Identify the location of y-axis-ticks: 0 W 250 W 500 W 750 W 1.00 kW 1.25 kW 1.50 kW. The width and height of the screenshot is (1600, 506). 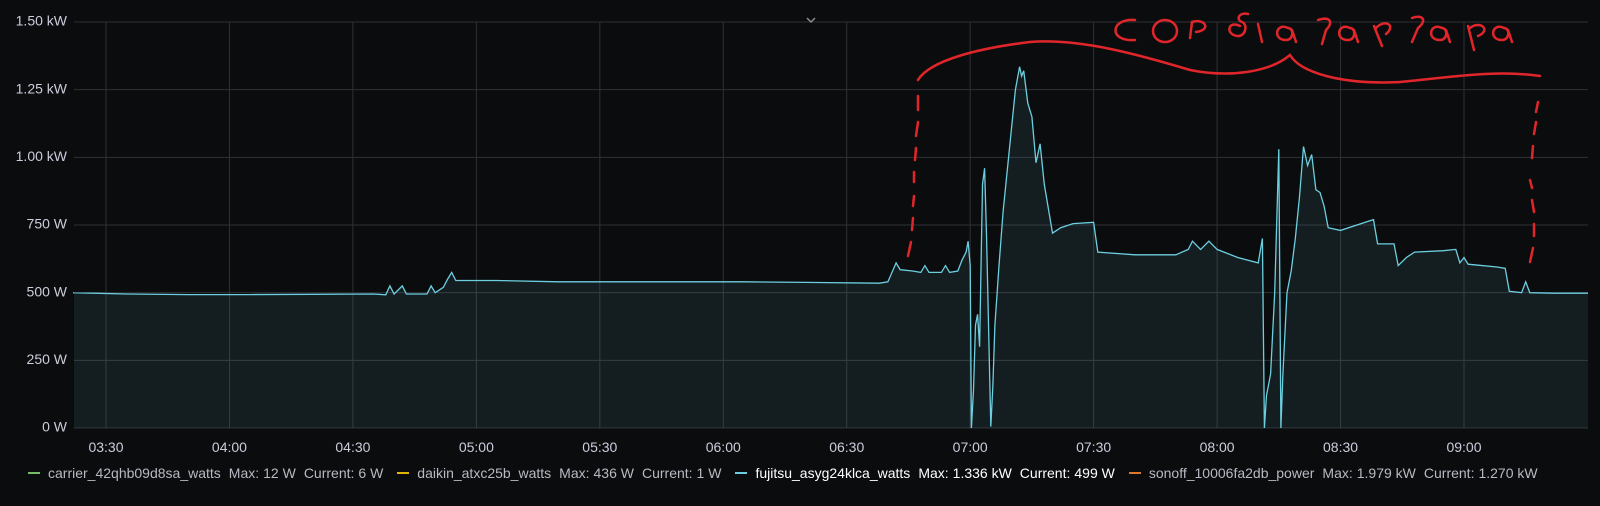
(42, 224).